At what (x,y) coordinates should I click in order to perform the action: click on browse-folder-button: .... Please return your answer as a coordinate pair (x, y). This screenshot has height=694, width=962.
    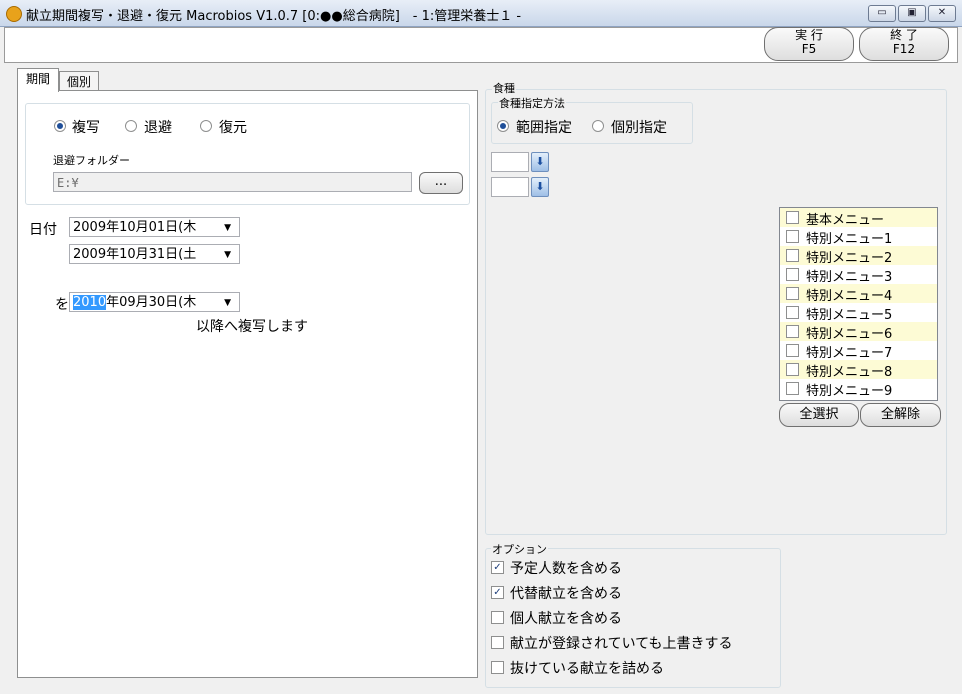
    Looking at the image, I should click on (441, 183).